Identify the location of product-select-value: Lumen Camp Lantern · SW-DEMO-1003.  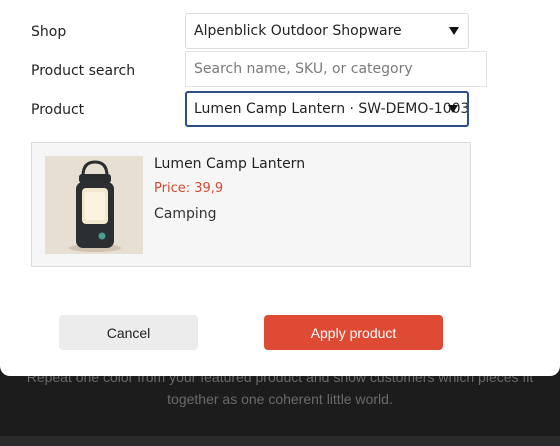
(331, 109).